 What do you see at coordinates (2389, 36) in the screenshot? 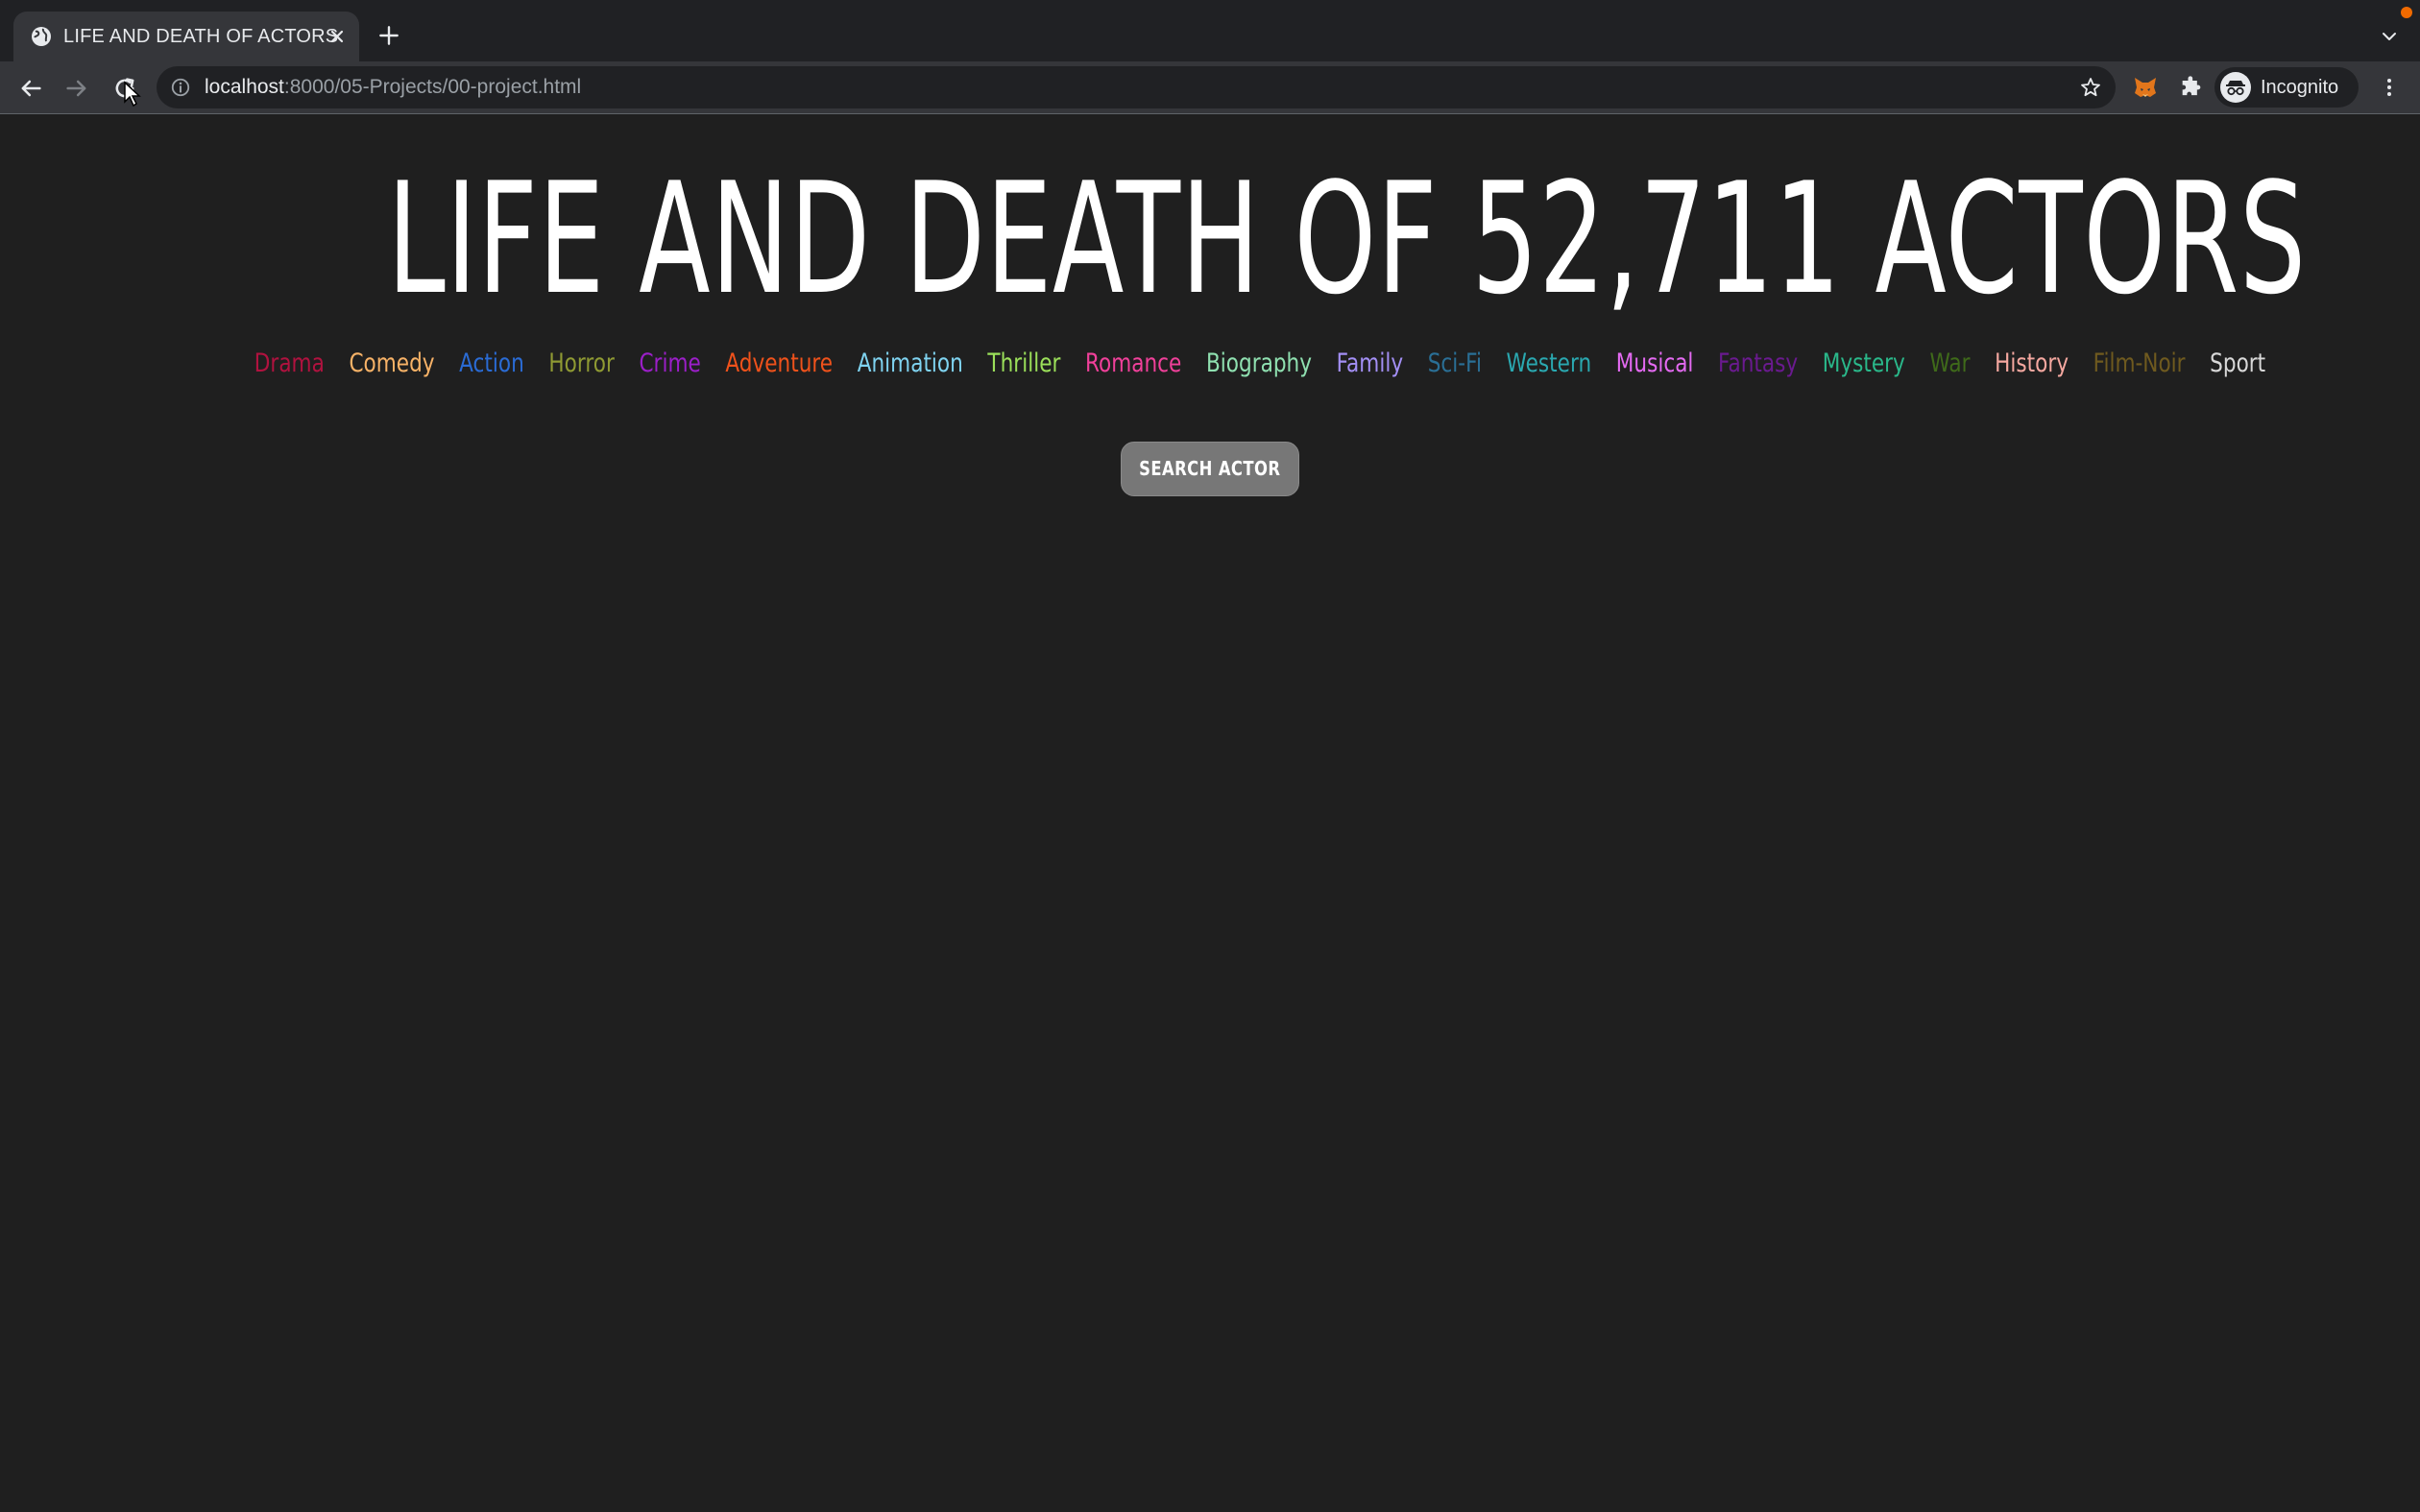
I see `chevron-down-icon` at bounding box center [2389, 36].